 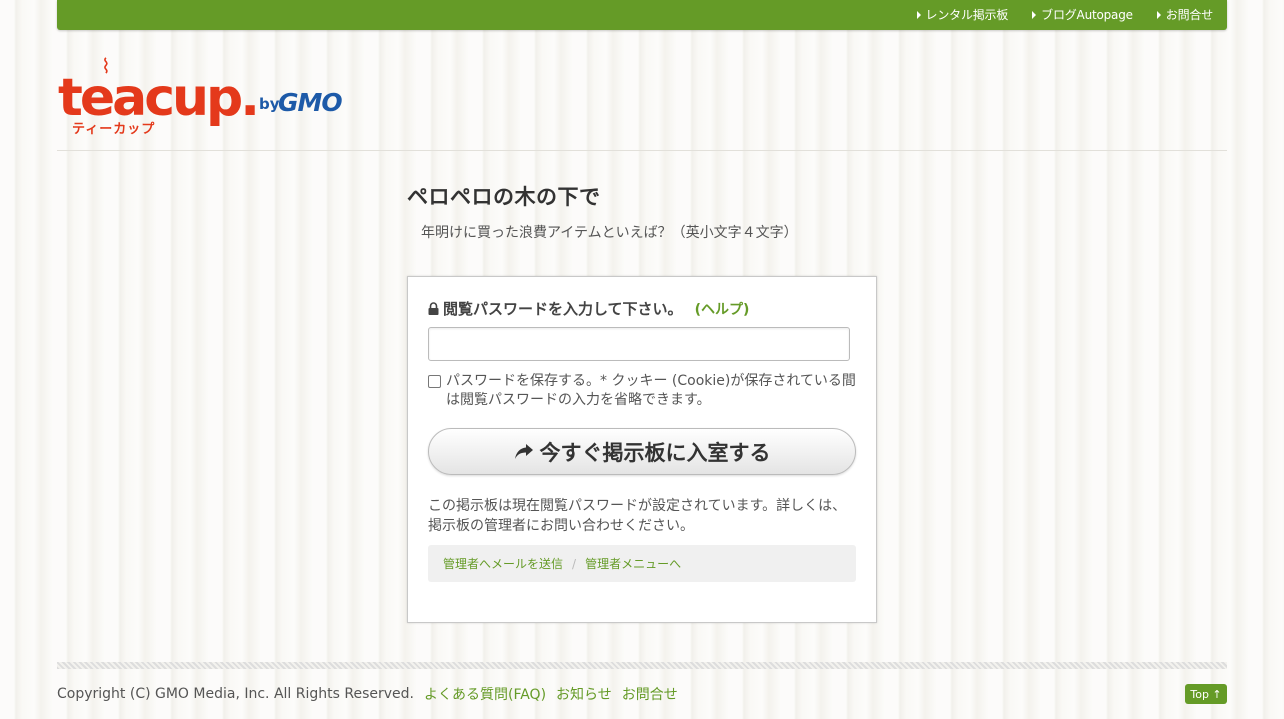 What do you see at coordinates (609, 233) in the screenshot?
I see `password-hint: 年明けに買った浪費アイテムといえば？（英小文字４文字）` at bounding box center [609, 233].